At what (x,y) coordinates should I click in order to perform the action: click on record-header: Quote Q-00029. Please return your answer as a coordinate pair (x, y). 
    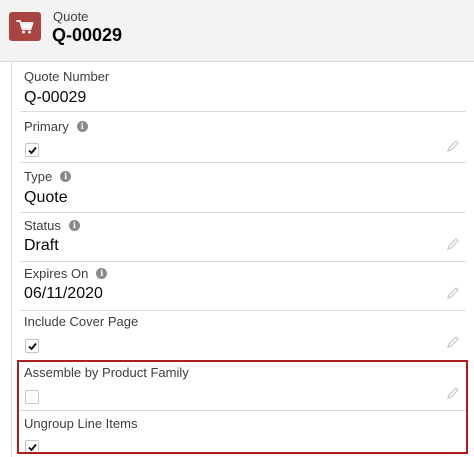
    Looking at the image, I should click on (237, 31).